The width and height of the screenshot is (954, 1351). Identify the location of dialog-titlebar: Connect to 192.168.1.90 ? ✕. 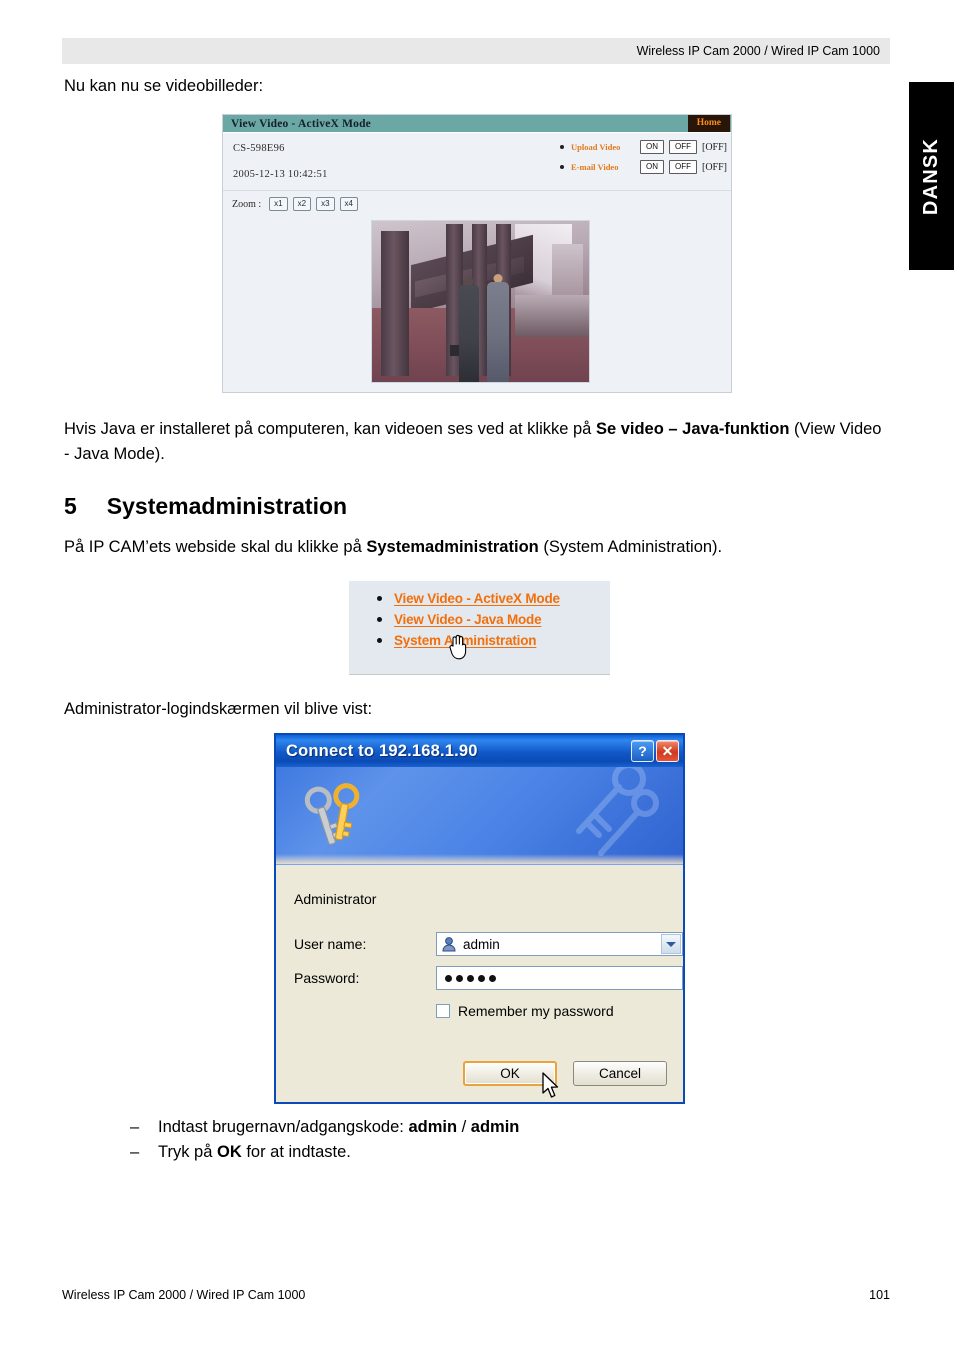
(479, 750).